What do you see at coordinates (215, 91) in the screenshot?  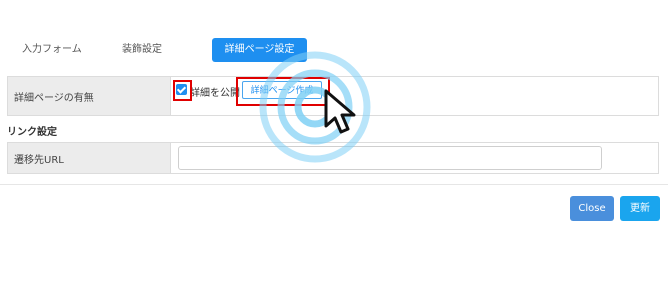 I see `publish-detail-label: 詳細を公開` at bounding box center [215, 91].